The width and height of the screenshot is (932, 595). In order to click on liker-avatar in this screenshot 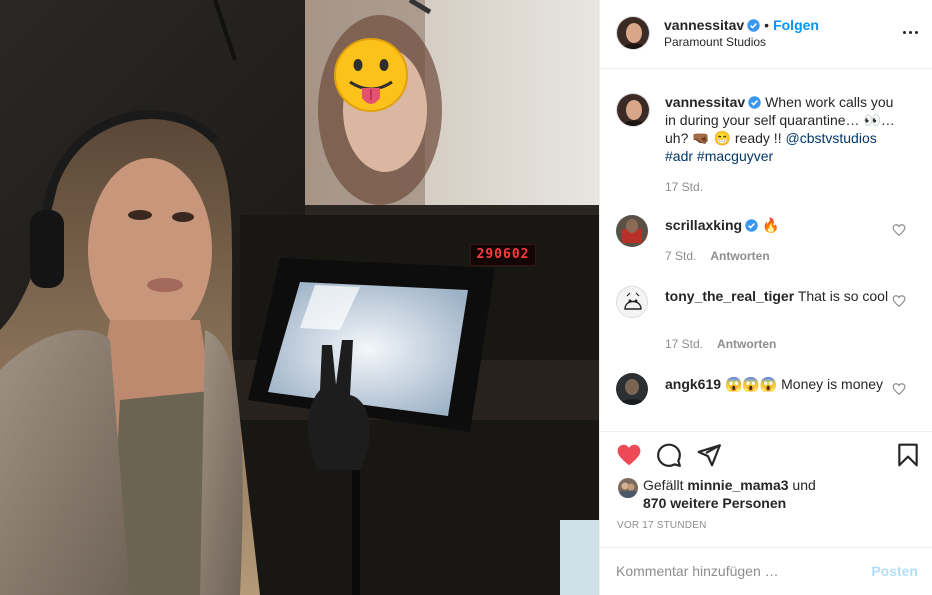, I will do `click(628, 488)`.